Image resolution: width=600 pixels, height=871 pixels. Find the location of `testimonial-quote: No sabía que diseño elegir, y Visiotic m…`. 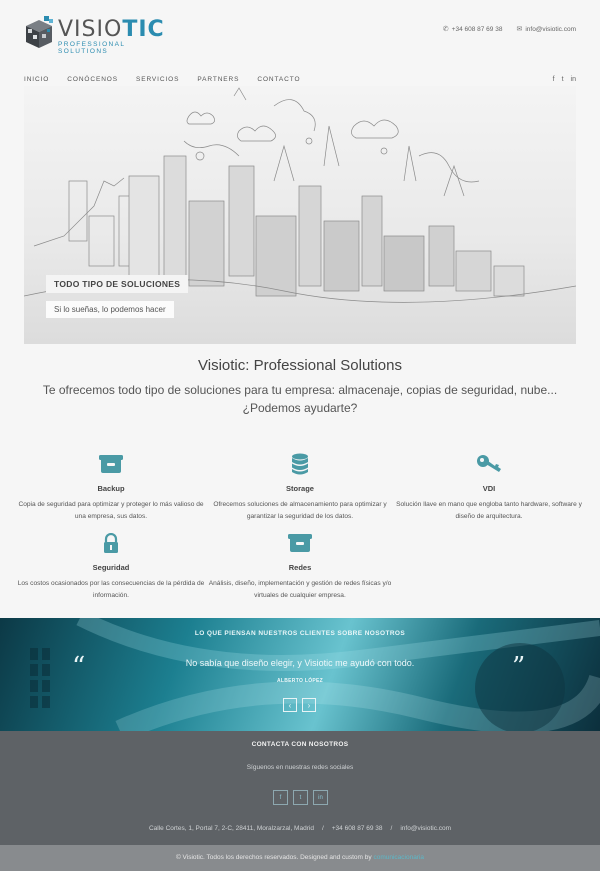

testimonial-quote: No sabía que diseño elegir, y Visiotic m… is located at coordinates (300, 663).